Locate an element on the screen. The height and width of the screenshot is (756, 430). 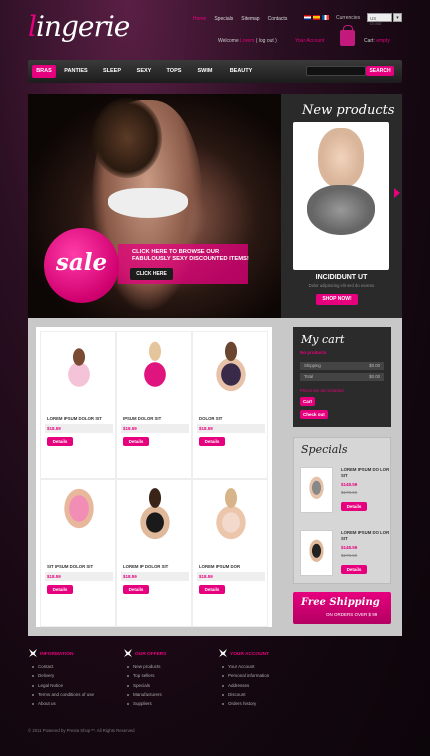
checkout-button: Check out is located at coordinates (314, 414).